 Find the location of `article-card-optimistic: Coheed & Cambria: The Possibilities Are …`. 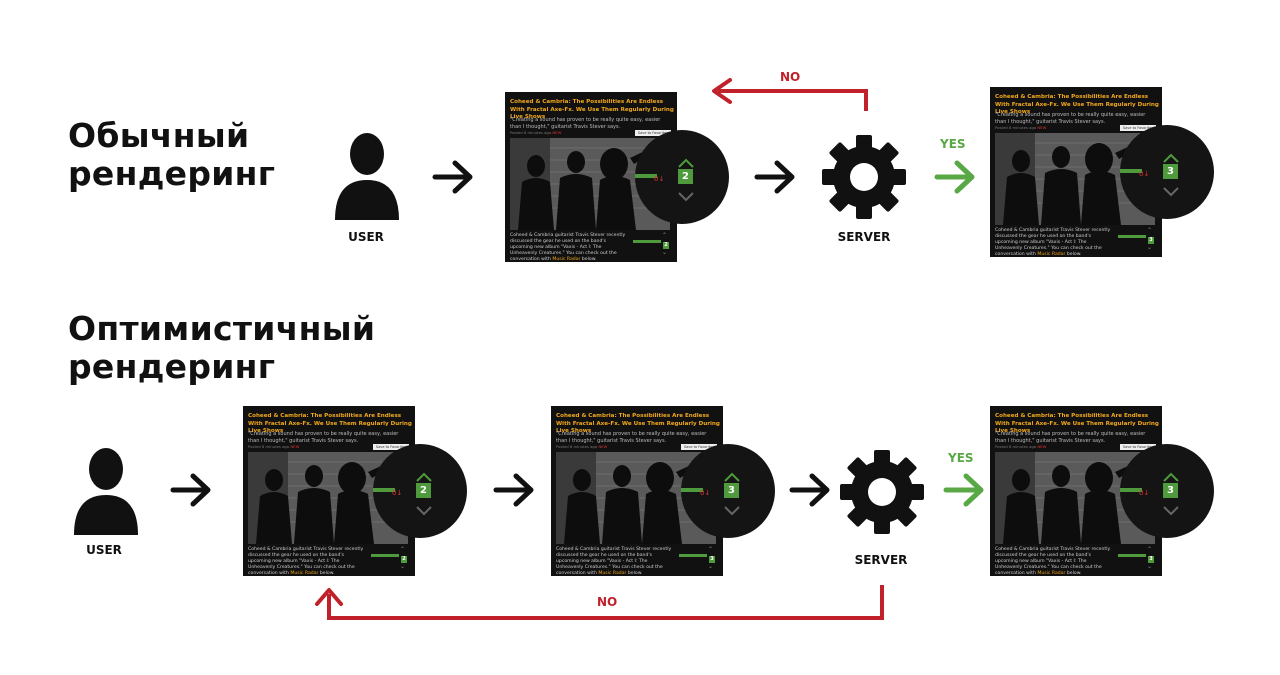

article-card-optimistic: Coheed & Cambria: The Possibilities Are … is located at coordinates (663, 491).